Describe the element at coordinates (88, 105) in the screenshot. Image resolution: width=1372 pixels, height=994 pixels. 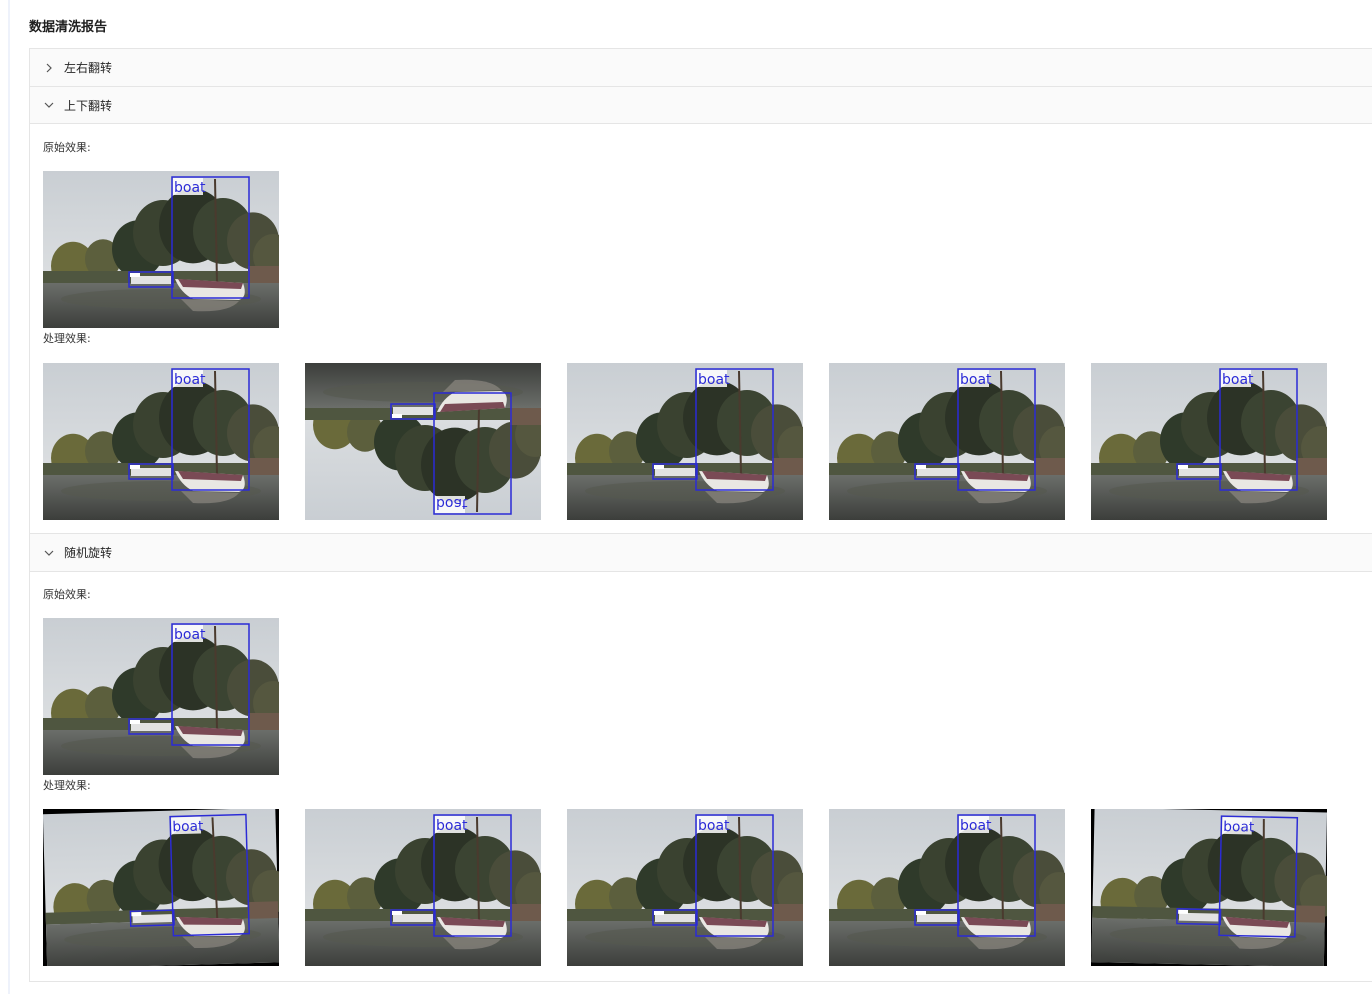
I see `panel-label: 上下翻转` at that location.